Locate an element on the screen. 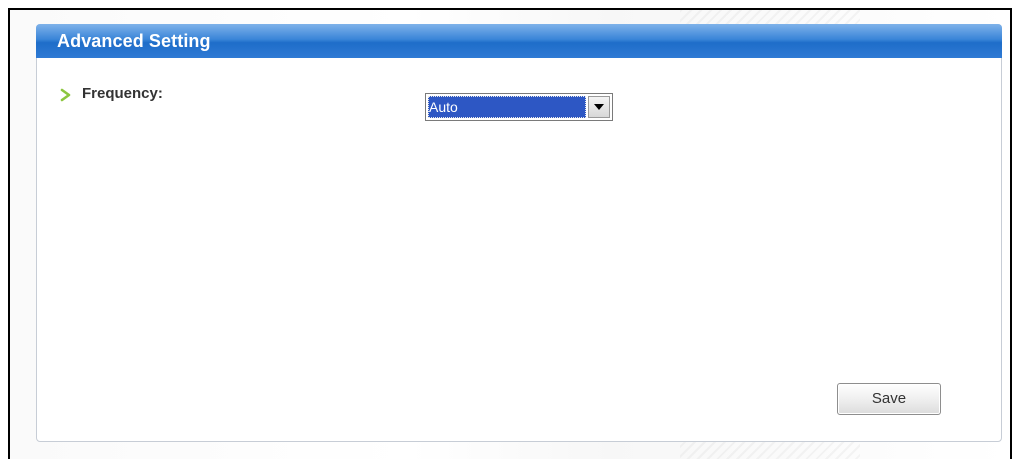 The height and width of the screenshot is (461, 1016). frequency-select: Auto is located at coordinates (519, 107).